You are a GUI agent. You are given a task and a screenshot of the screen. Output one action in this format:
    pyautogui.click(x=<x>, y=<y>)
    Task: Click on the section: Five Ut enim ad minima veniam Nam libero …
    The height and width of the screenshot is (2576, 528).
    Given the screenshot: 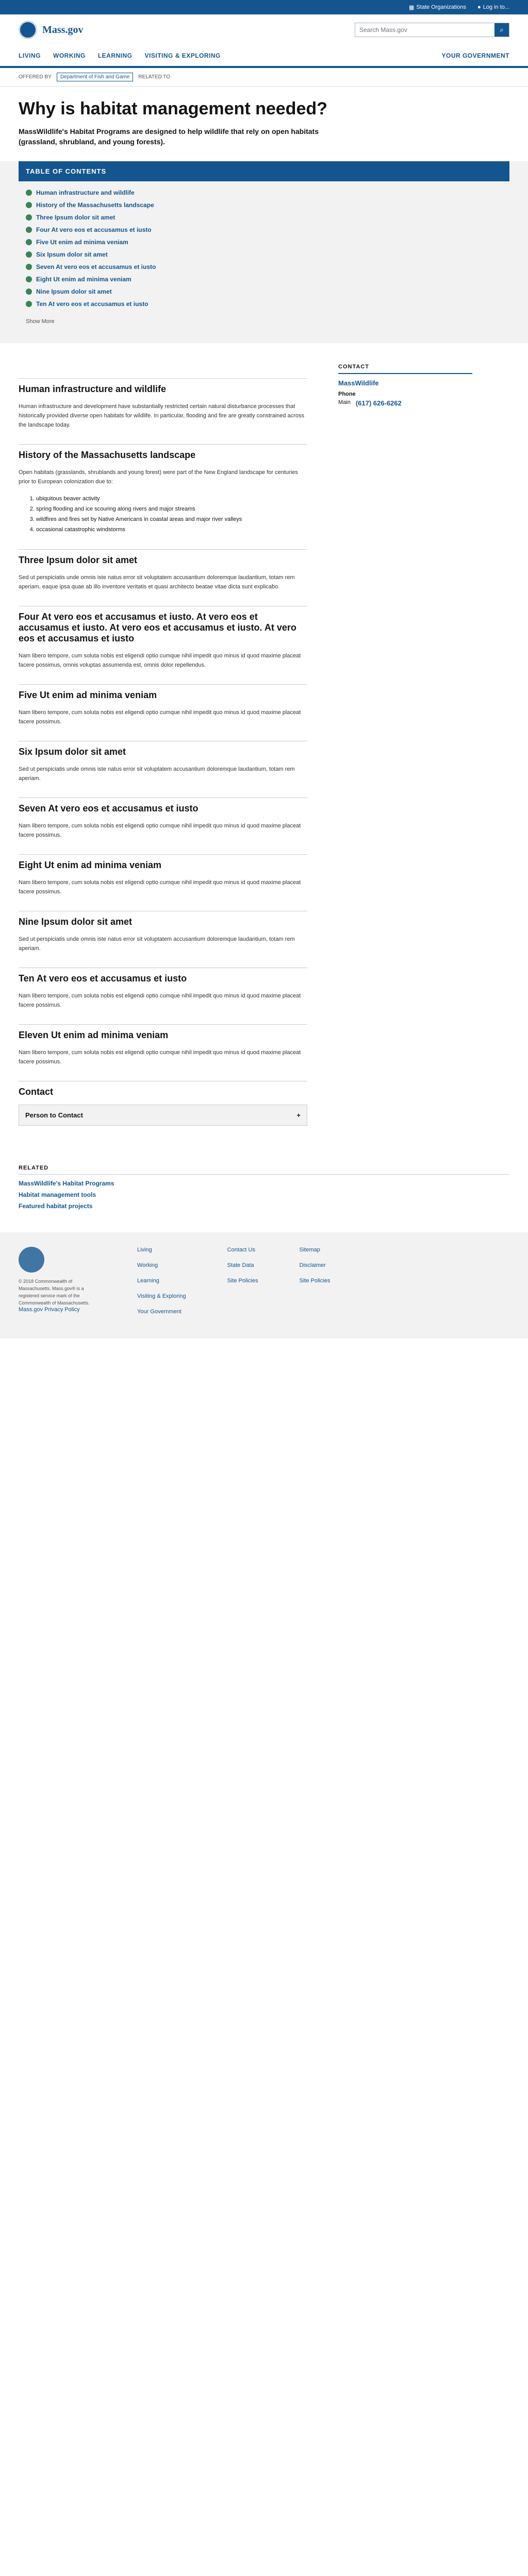 What is the action you would take?
    pyautogui.click(x=163, y=705)
    